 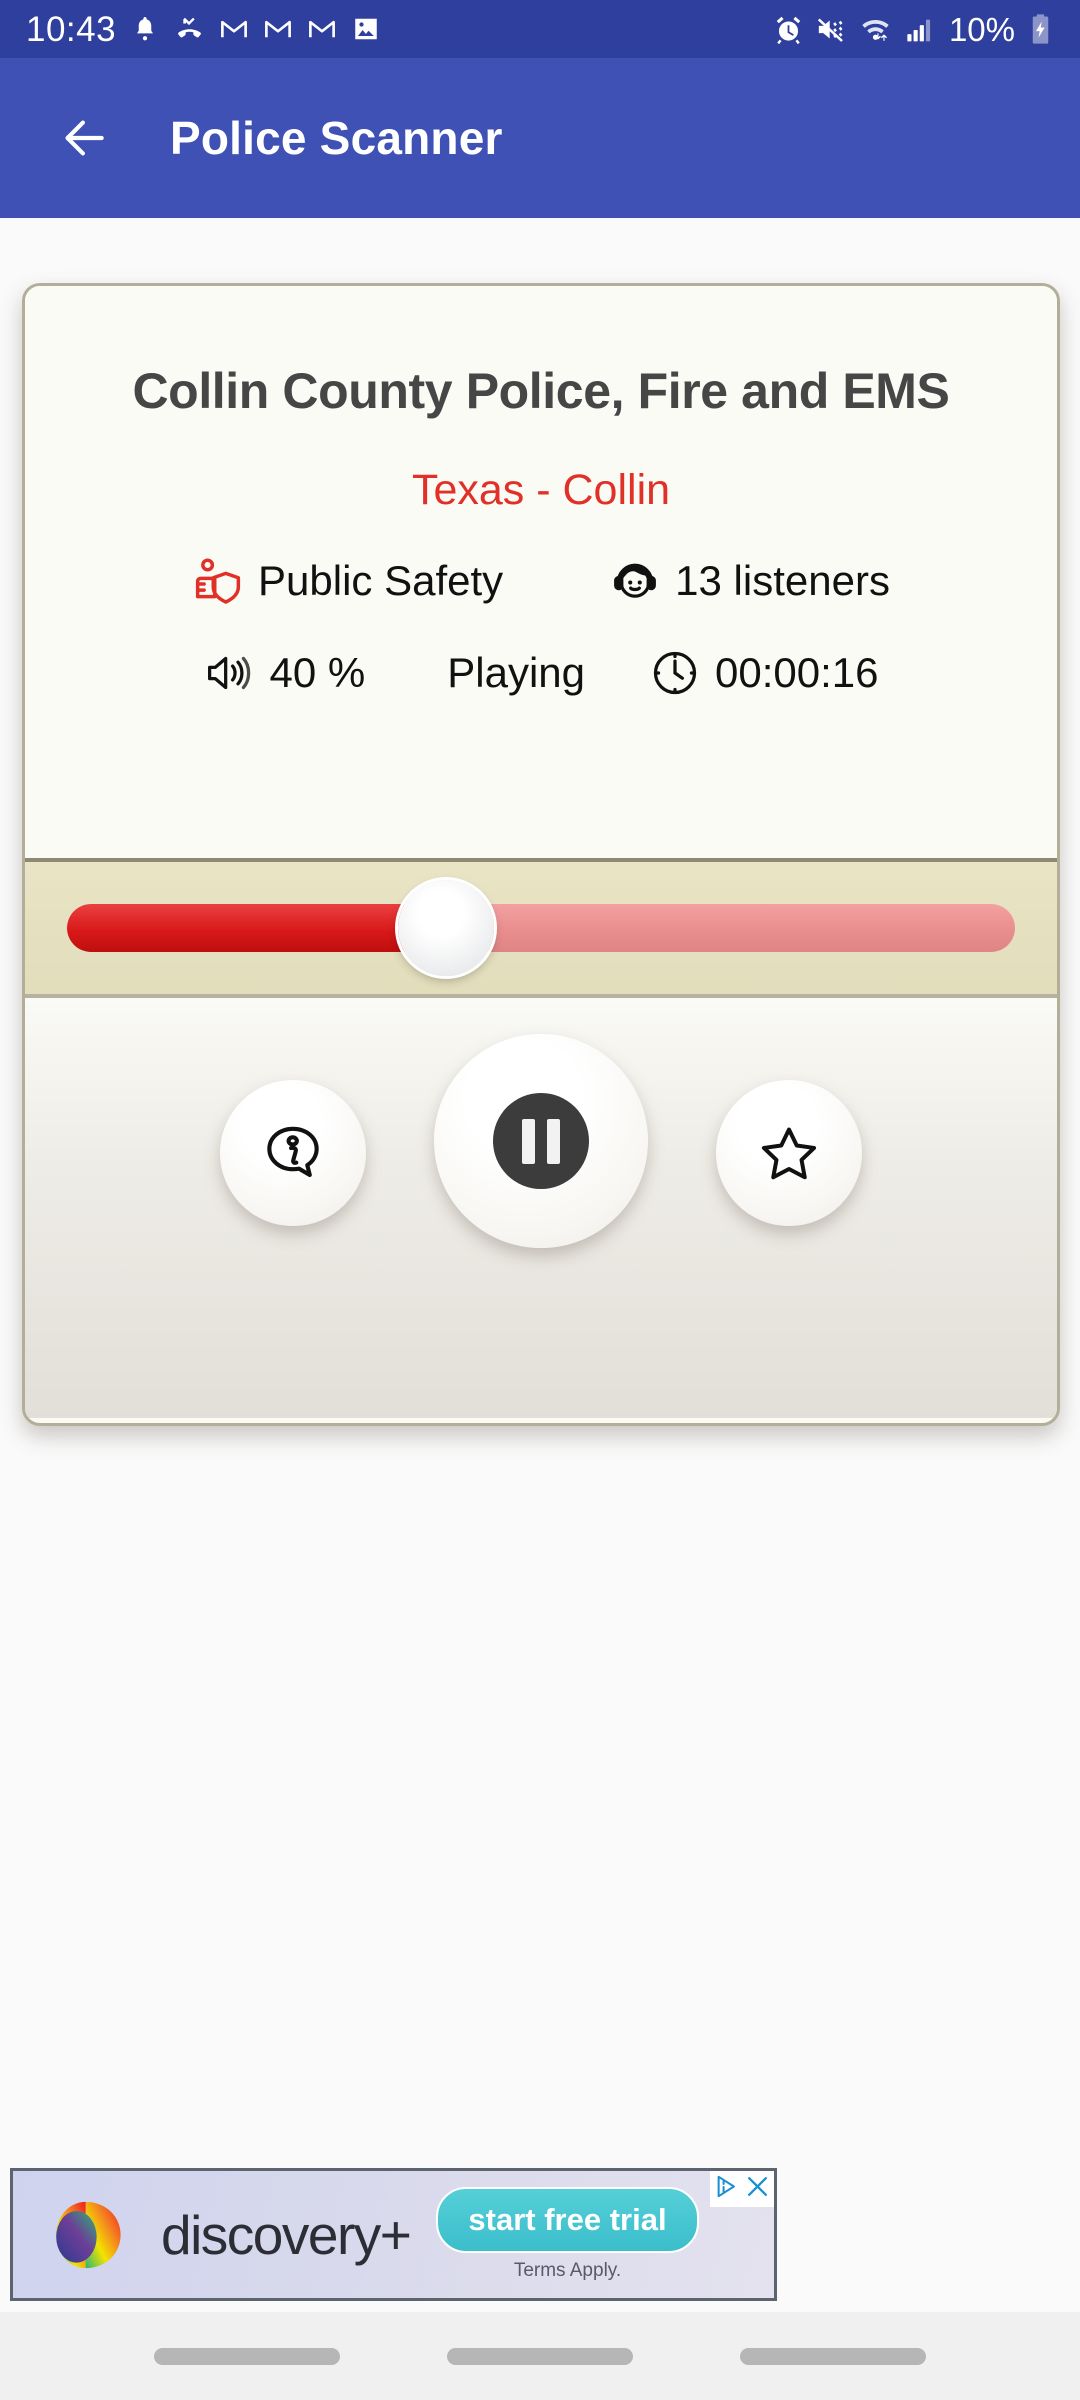 What do you see at coordinates (742, 2189) in the screenshot?
I see `ad-corner-controls` at bounding box center [742, 2189].